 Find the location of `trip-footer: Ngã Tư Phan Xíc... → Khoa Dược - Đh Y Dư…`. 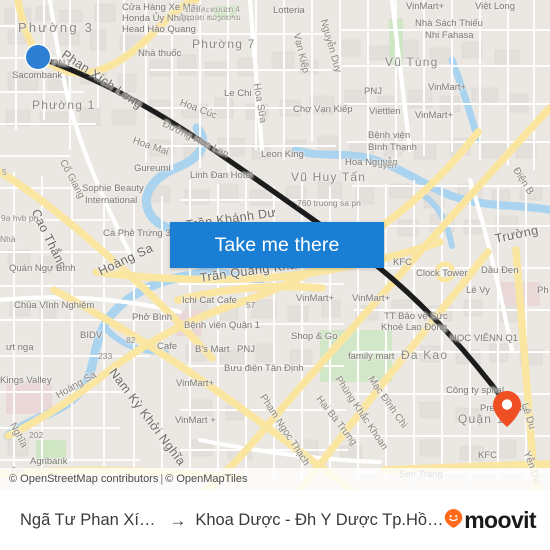

trip-footer: Ngã Tư Phan Xíc... → Khoa Dược - Đh Y Dư… is located at coordinates (275, 520).